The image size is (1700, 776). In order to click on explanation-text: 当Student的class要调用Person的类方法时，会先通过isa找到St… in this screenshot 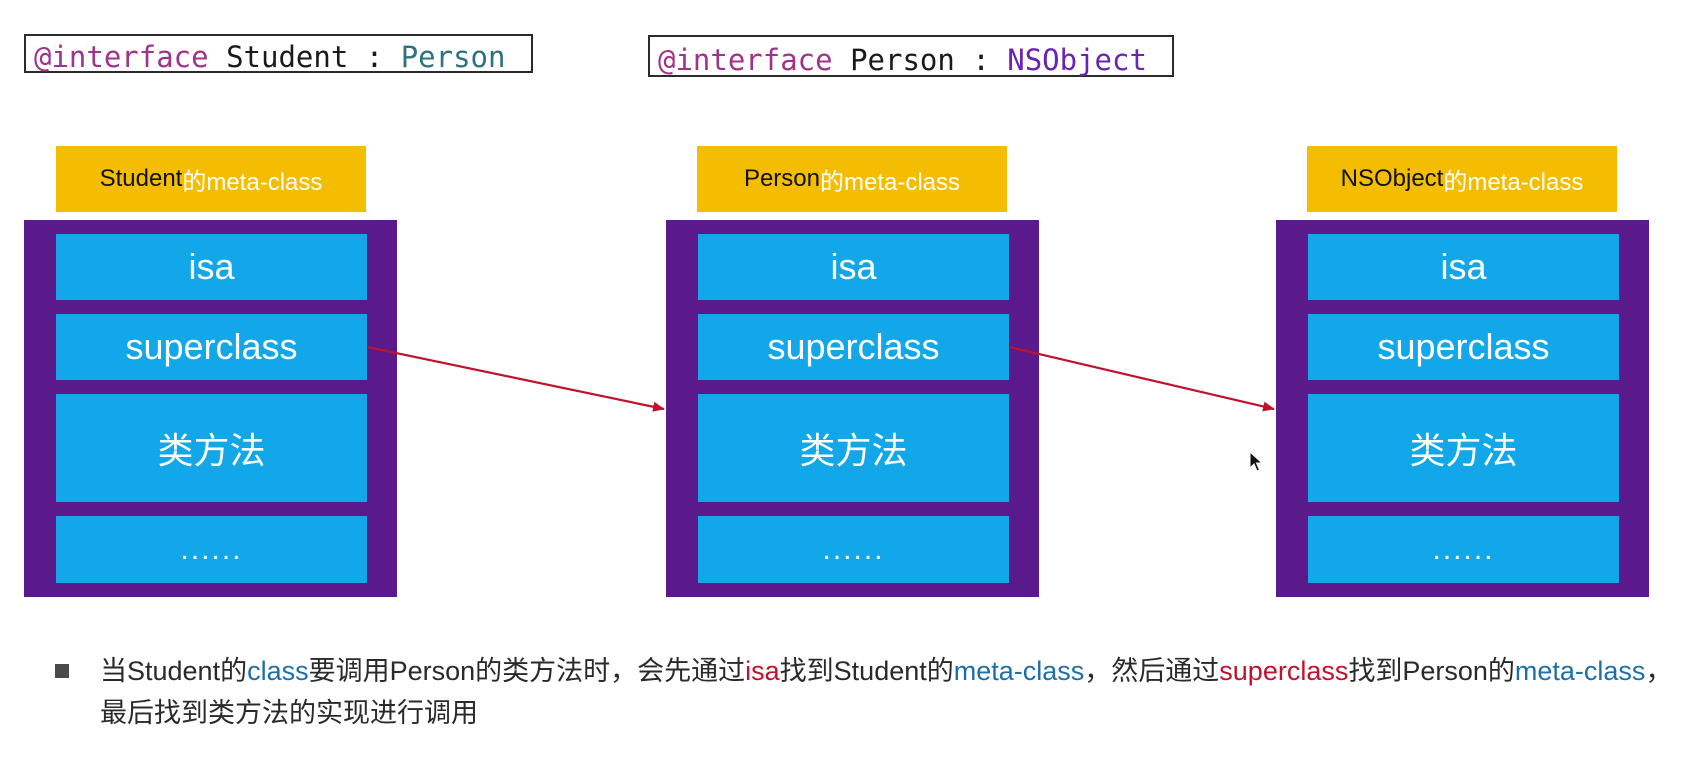, I will do `click(895, 692)`.